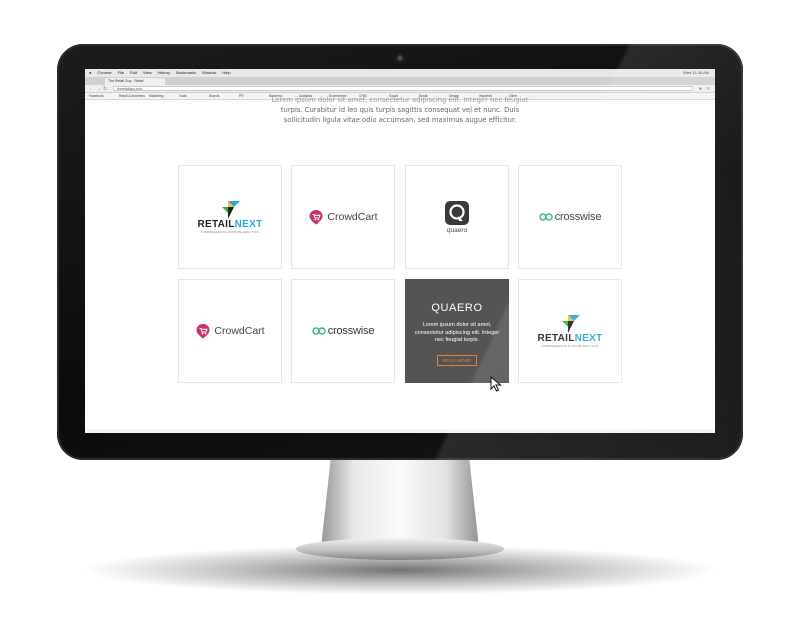 The width and height of the screenshot is (800, 618). Describe the element at coordinates (457, 360) in the screenshot. I see `read-more-button: READ MORE` at that location.